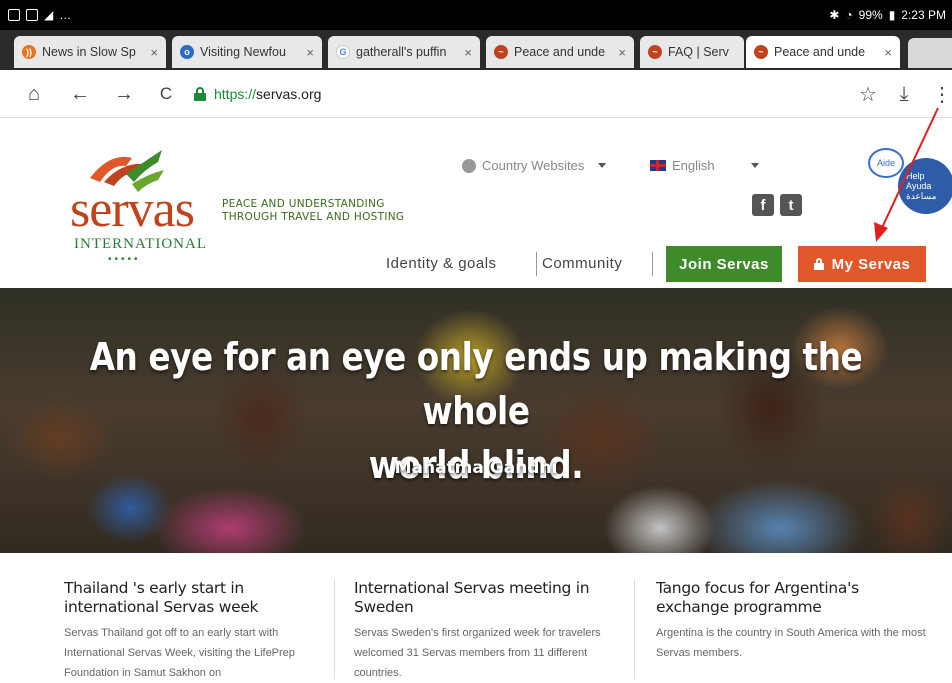  Describe the element at coordinates (124, 259) in the screenshot. I see `logo-dots: •••••` at that location.